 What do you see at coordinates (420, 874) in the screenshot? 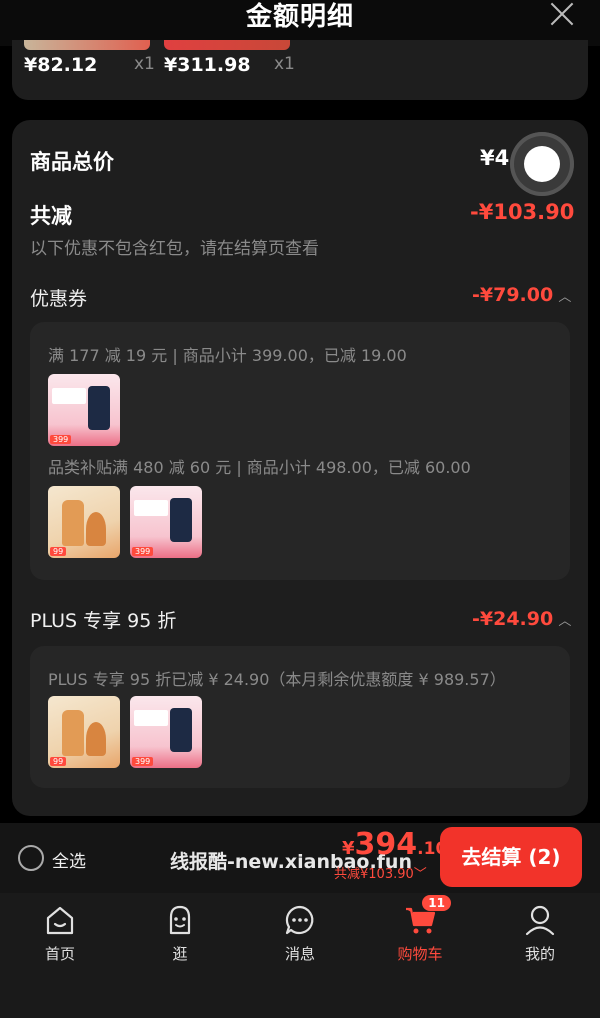
I see `chevron-down-icon: ﹀` at bounding box center [420, 874].